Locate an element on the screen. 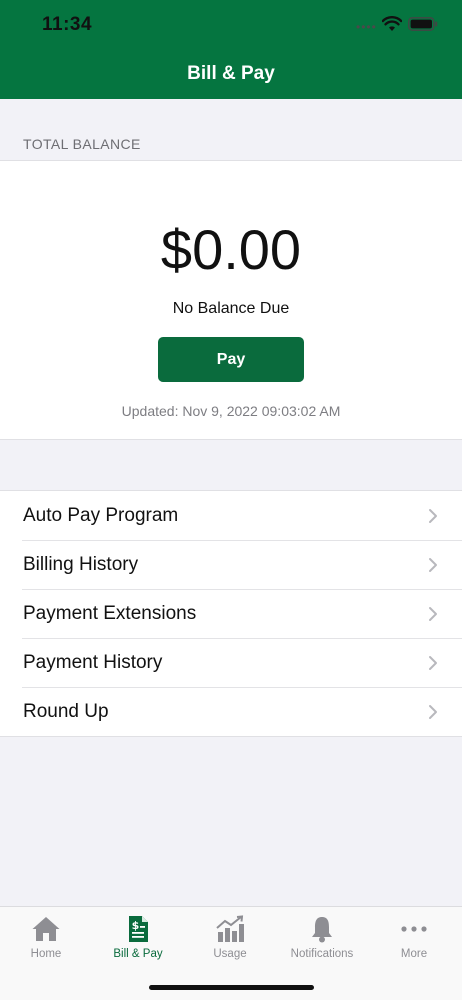  tab-label: Bill & Pay is located at coordinates (138, 954).